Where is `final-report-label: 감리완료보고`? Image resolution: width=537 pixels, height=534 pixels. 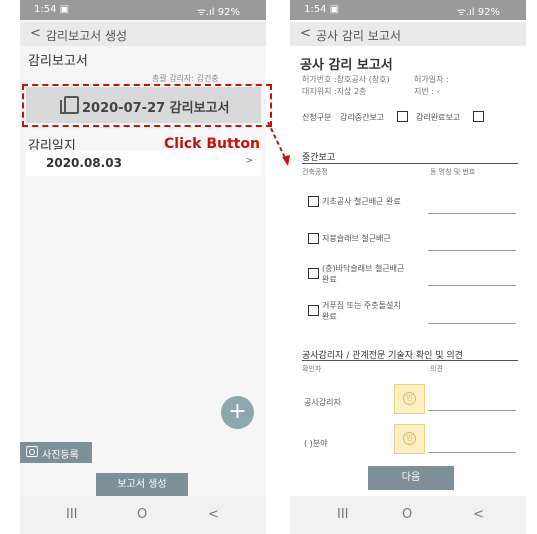 final-report-label: 감리완료보고 is located at coordinates (438, 117).